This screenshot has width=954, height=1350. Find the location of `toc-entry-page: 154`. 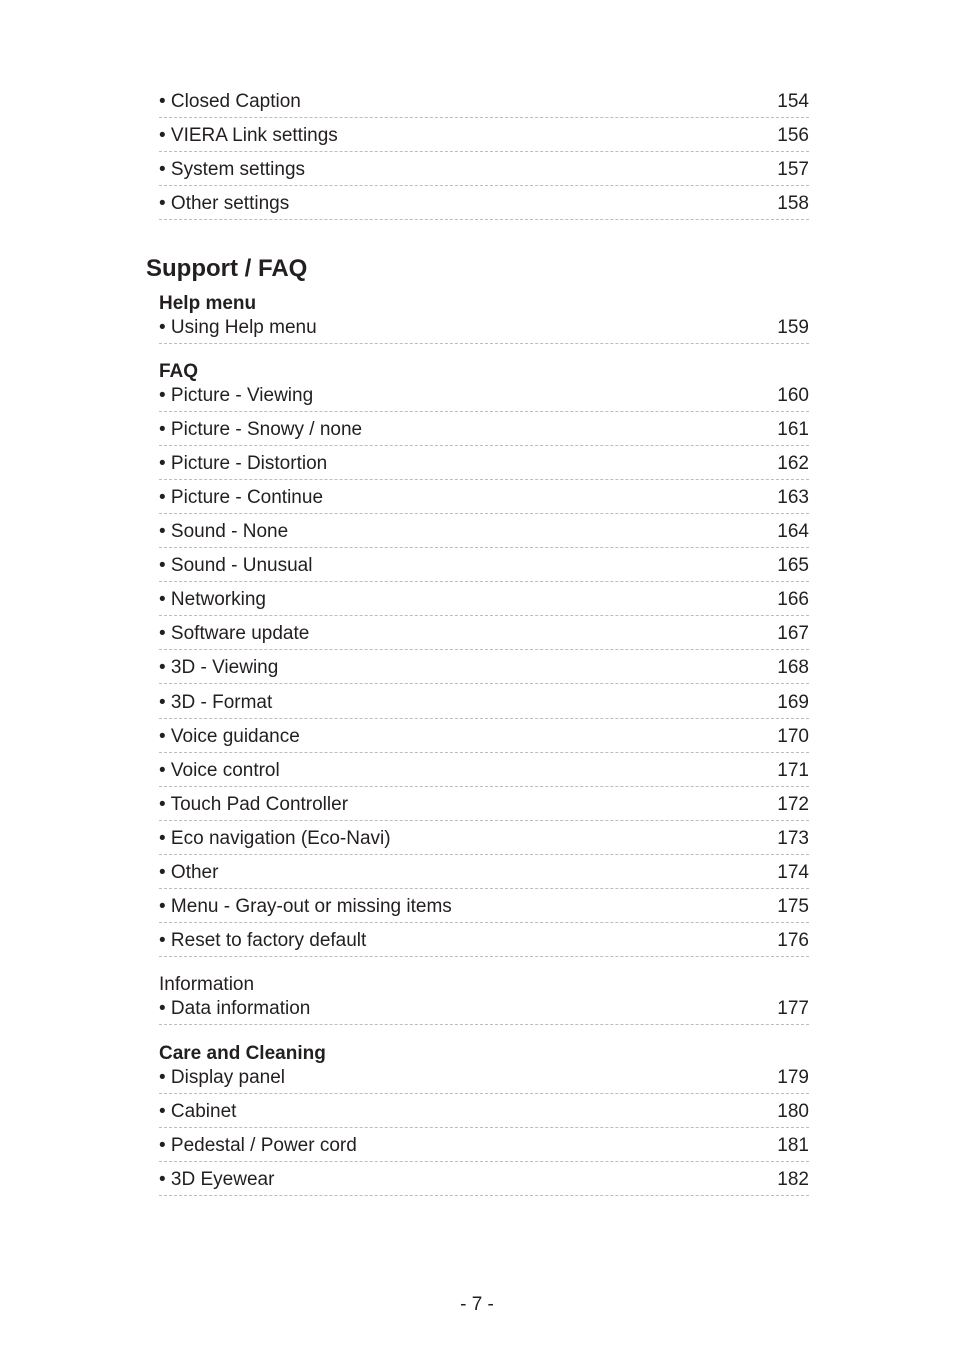

toc-entry-page: 154 is located at coordinates (793, 101).